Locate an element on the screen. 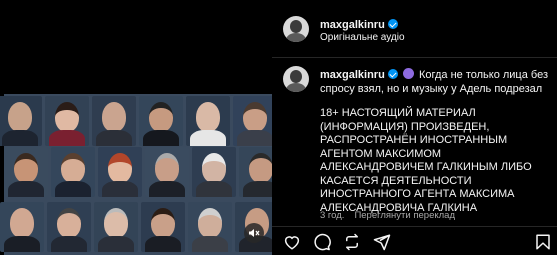 This screenshot has width=557, height=255. caption-meta: 3 год. Переглянути переклад is located at coordinates (387, 215).